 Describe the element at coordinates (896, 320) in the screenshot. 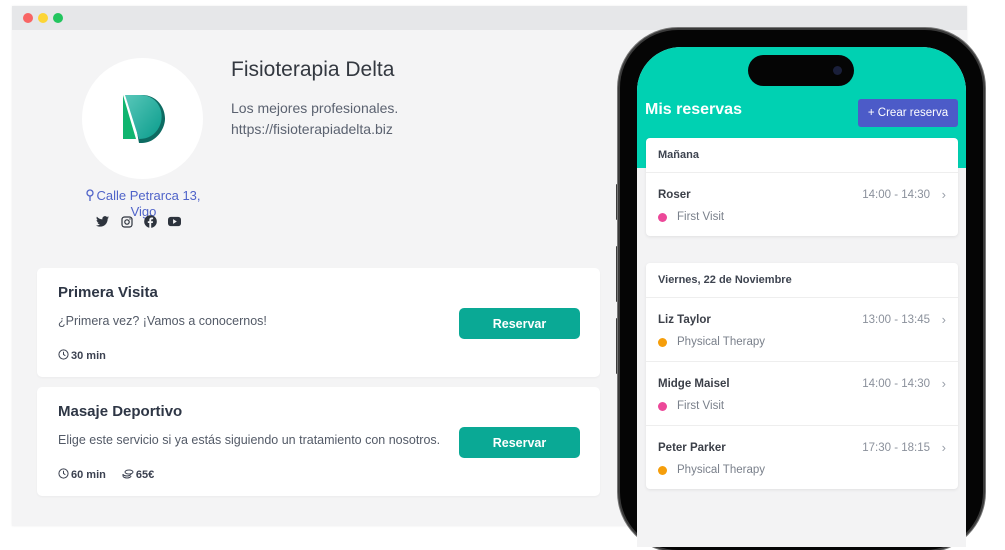

I see `booking-time: 13:00 - 13:45` at that location.